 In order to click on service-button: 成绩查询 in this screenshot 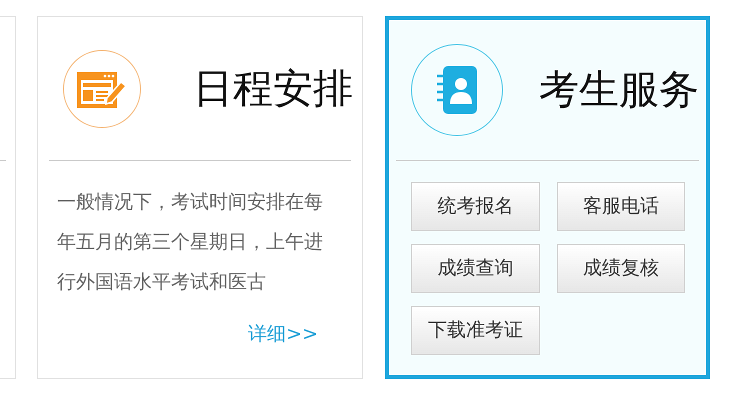, I will do `click(475, 268)`.